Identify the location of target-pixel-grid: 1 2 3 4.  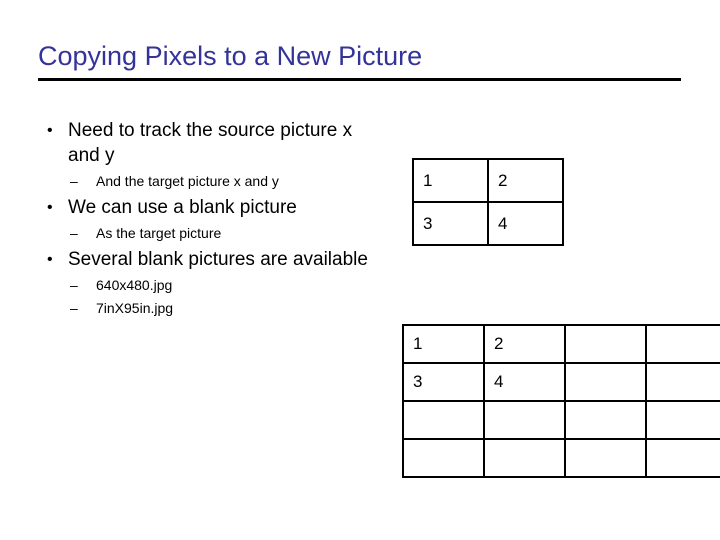
(561, 401).